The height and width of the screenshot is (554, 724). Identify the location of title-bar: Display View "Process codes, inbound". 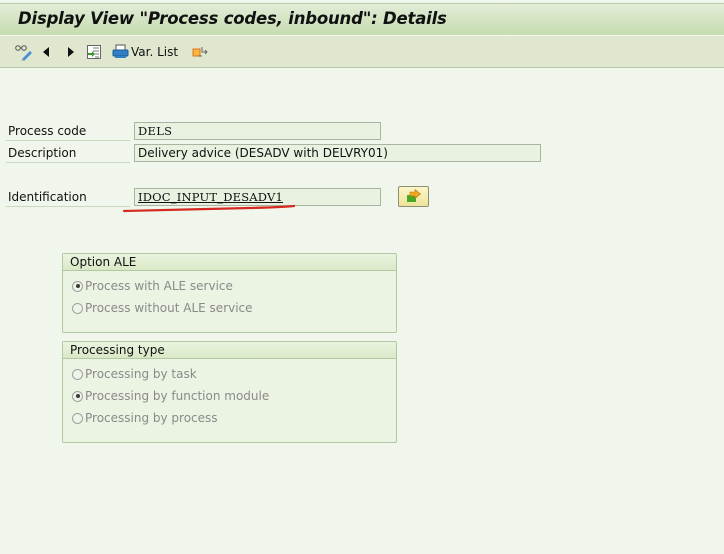
(362, 19).